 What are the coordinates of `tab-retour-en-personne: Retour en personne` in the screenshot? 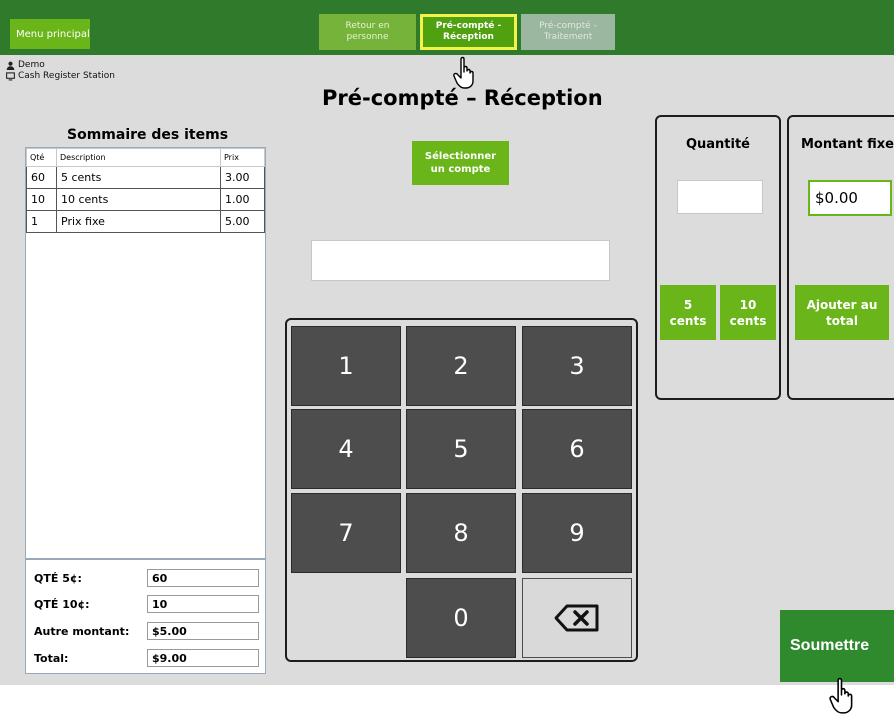 It's located at (367, 32).